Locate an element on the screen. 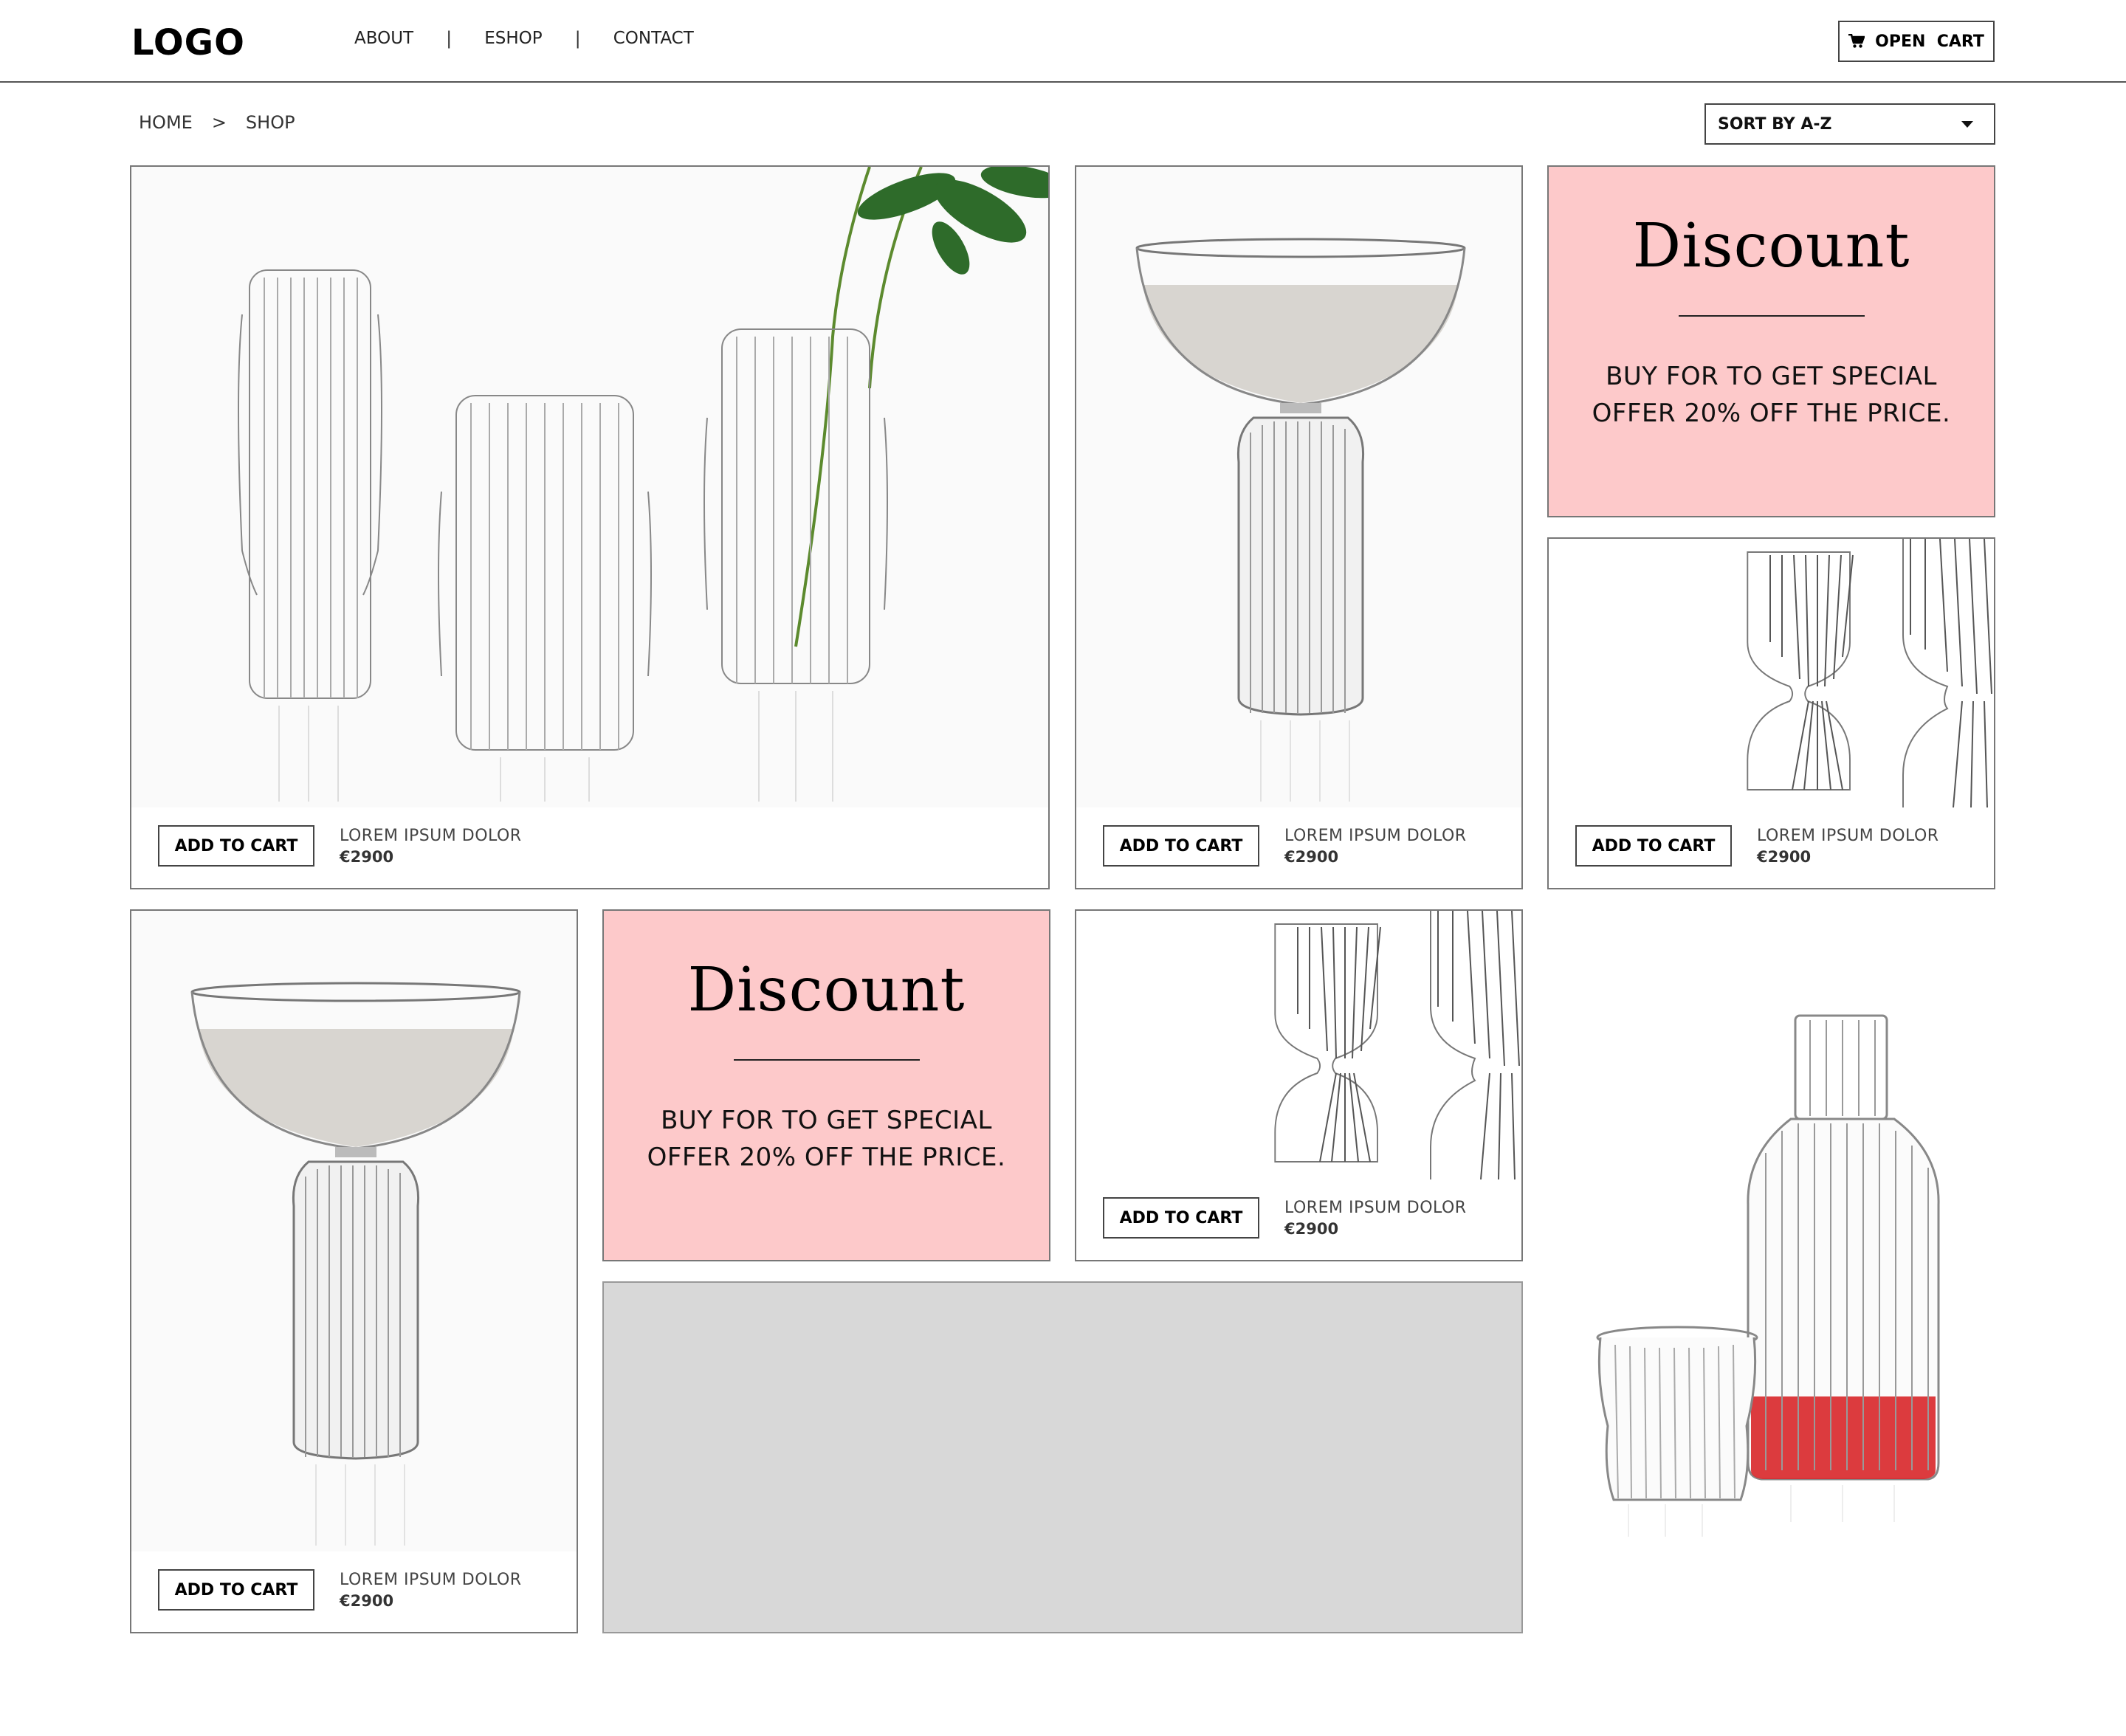 This screenshot has width=2126, height=1736. open-cart-button: OPEN CART is located at coordinates (1917, 41).